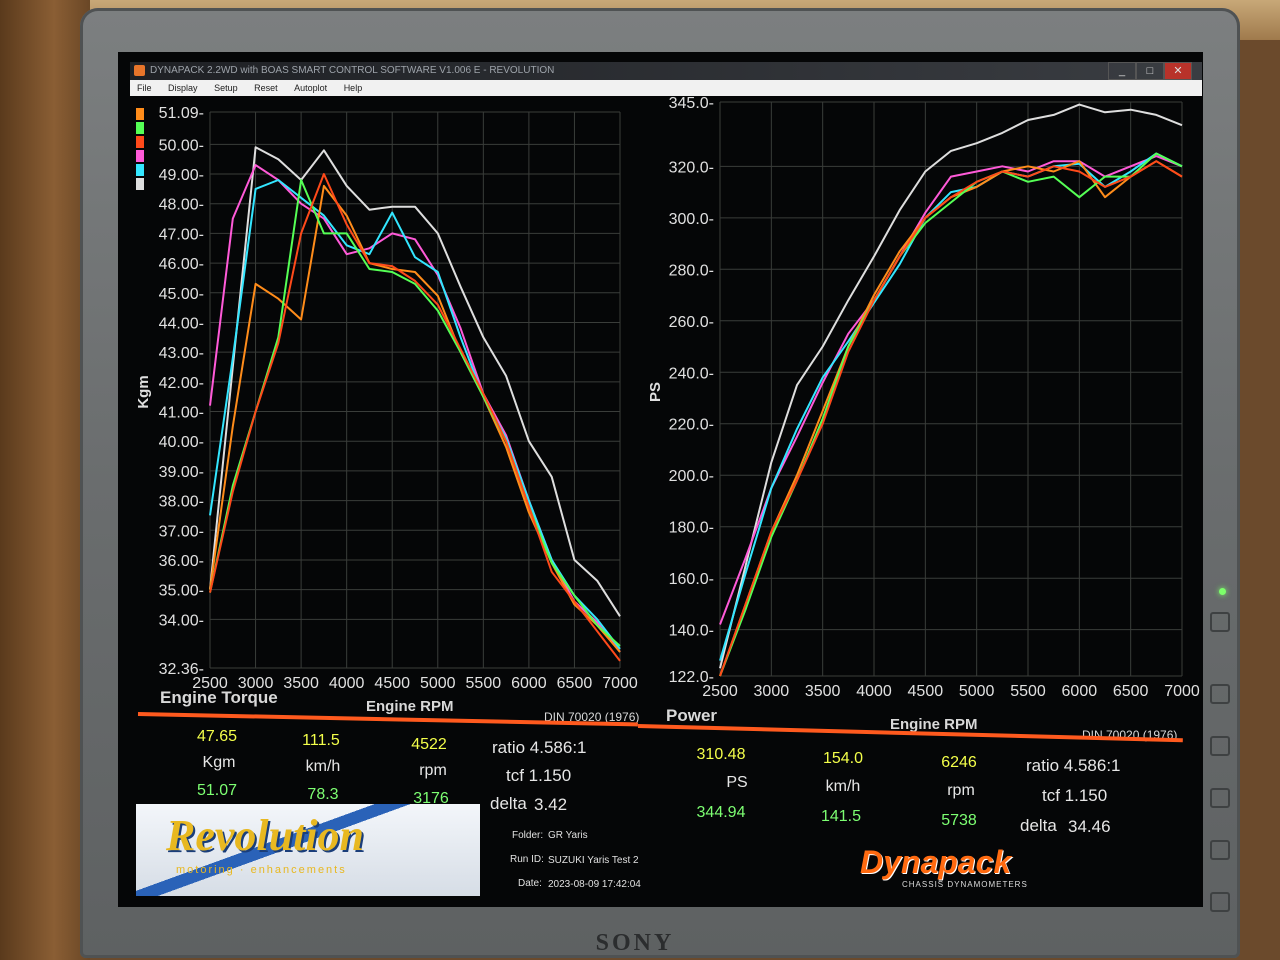 The width and height of the screenshot is (1280, 960). I want to click on power-ratio: ratio 4.586:1, so click(1073, 765).